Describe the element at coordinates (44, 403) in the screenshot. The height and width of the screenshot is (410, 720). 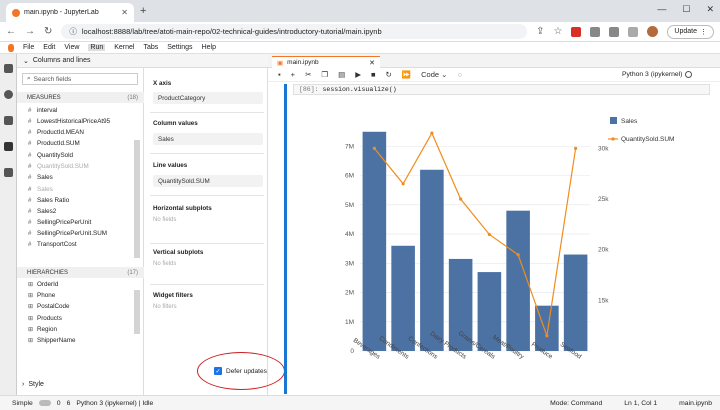
I see `simple-mode-toggle` at that location.